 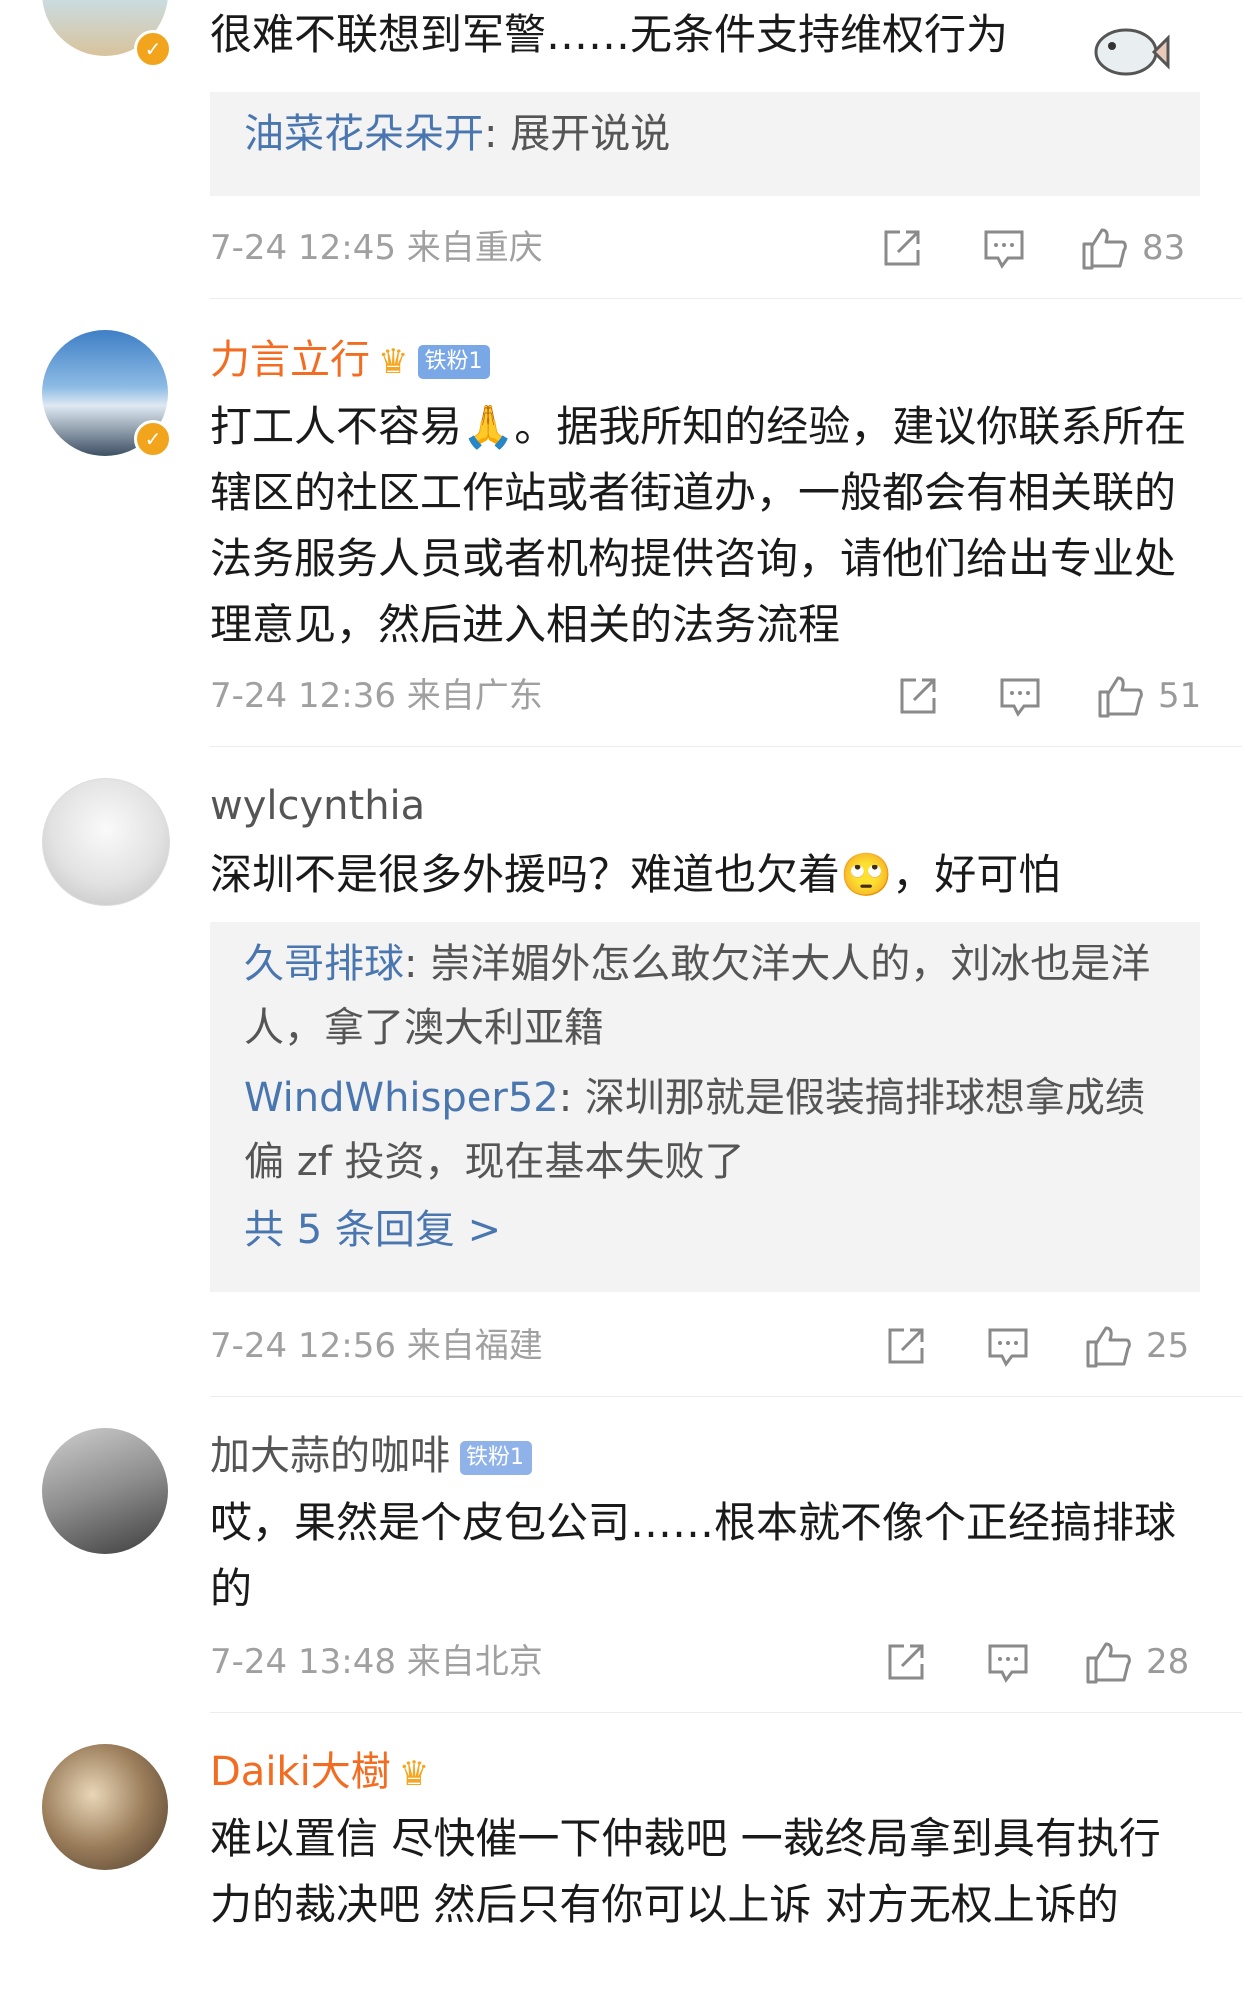 I want to click on comment-location: 来自福建, so click(x=474, y=1346).